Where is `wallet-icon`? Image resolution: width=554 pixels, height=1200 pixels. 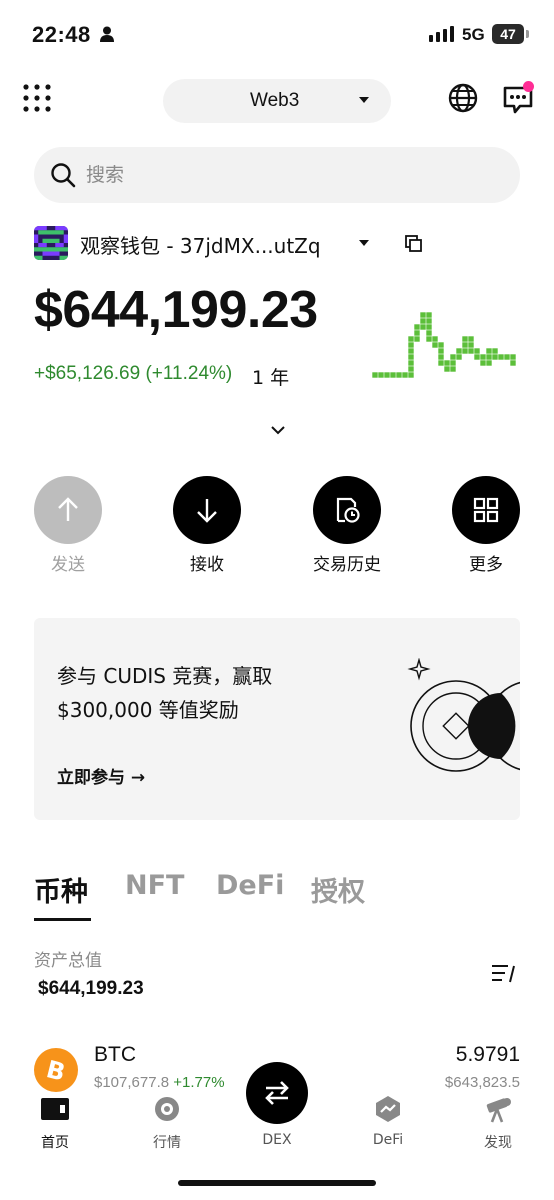 wallet-icon is located at coordinates (55, 1109).